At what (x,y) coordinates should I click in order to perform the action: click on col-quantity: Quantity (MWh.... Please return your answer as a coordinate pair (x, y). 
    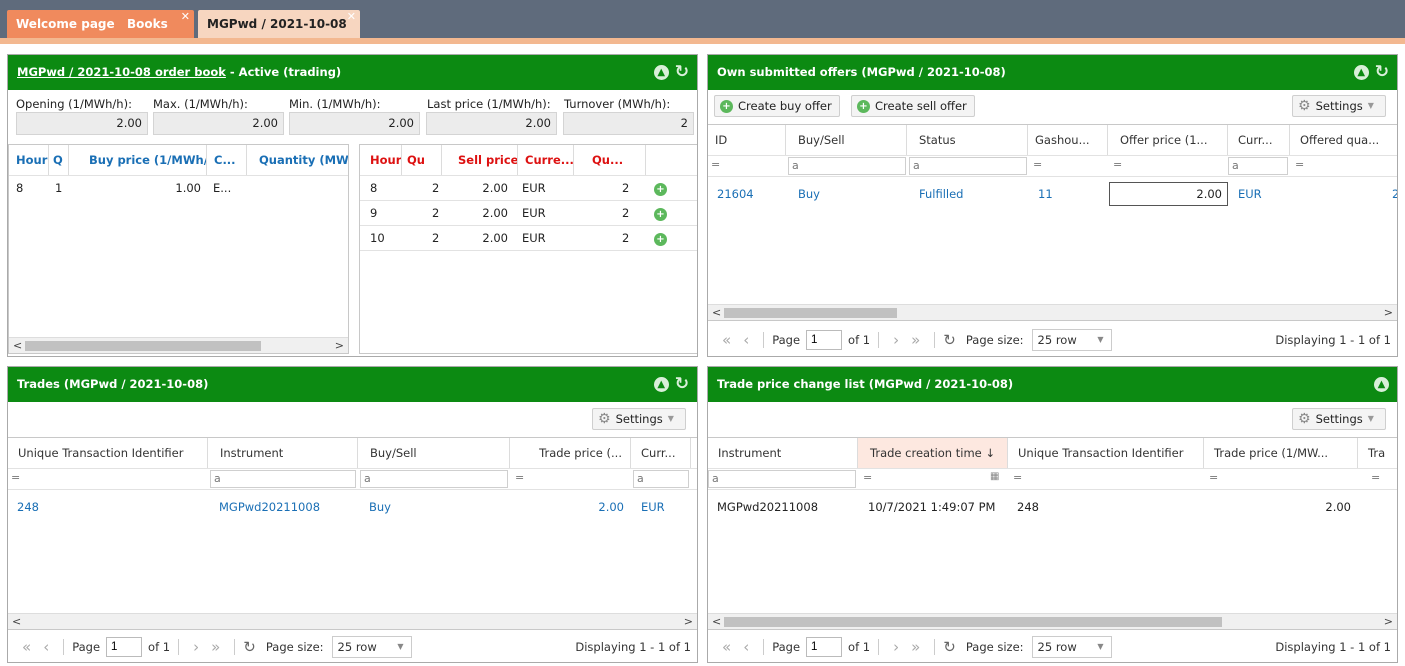
    Looking at the image, I should click on (297, 160).